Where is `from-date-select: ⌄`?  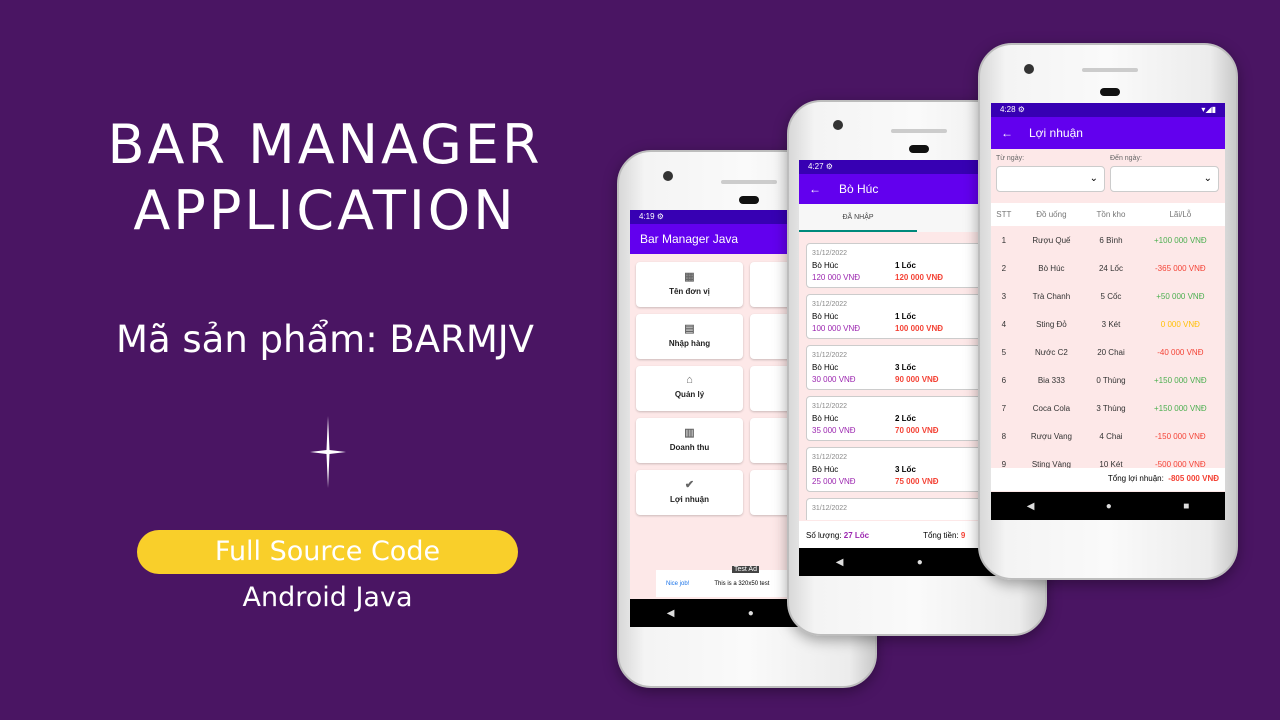 from-date-select: ⌄ is located at coordinates (1050, 179).